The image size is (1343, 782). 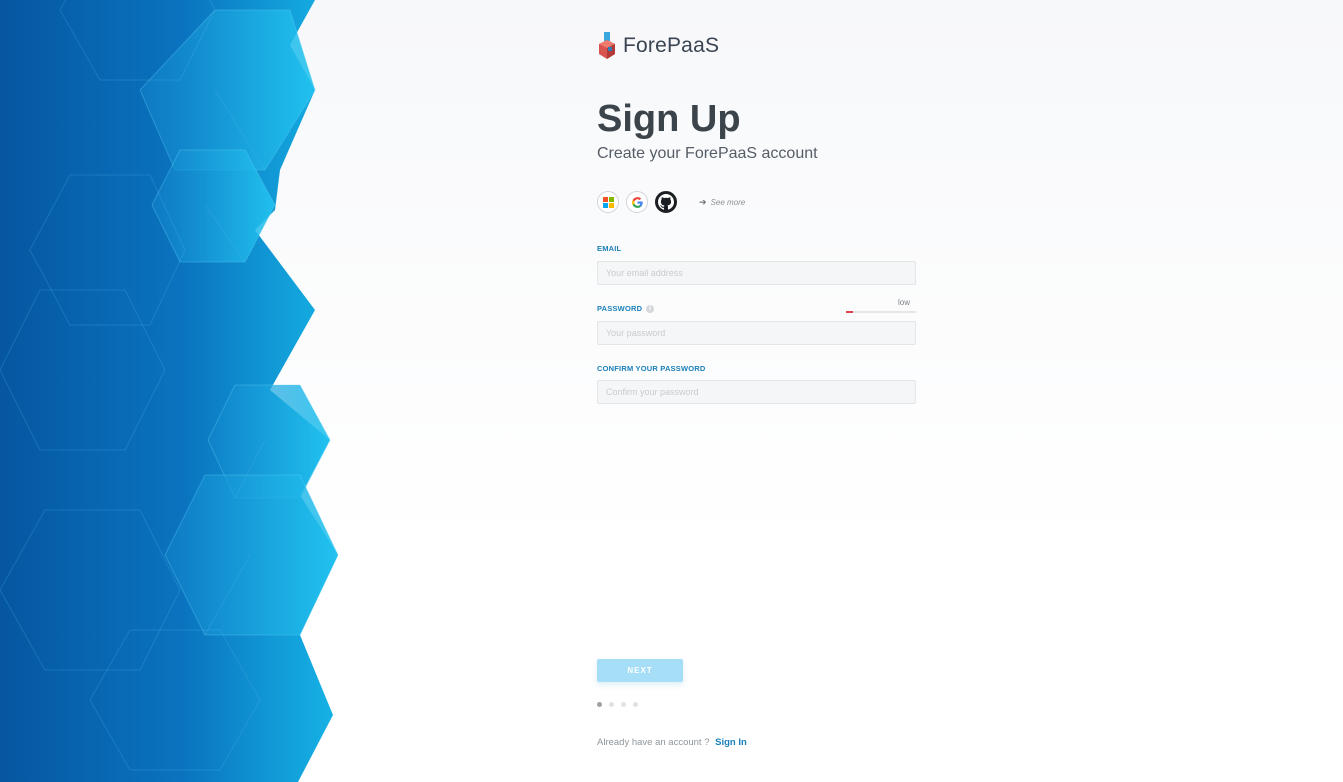 I want to click on signin-prompt-text: Already have an account ?, so click(x=653, y=742).